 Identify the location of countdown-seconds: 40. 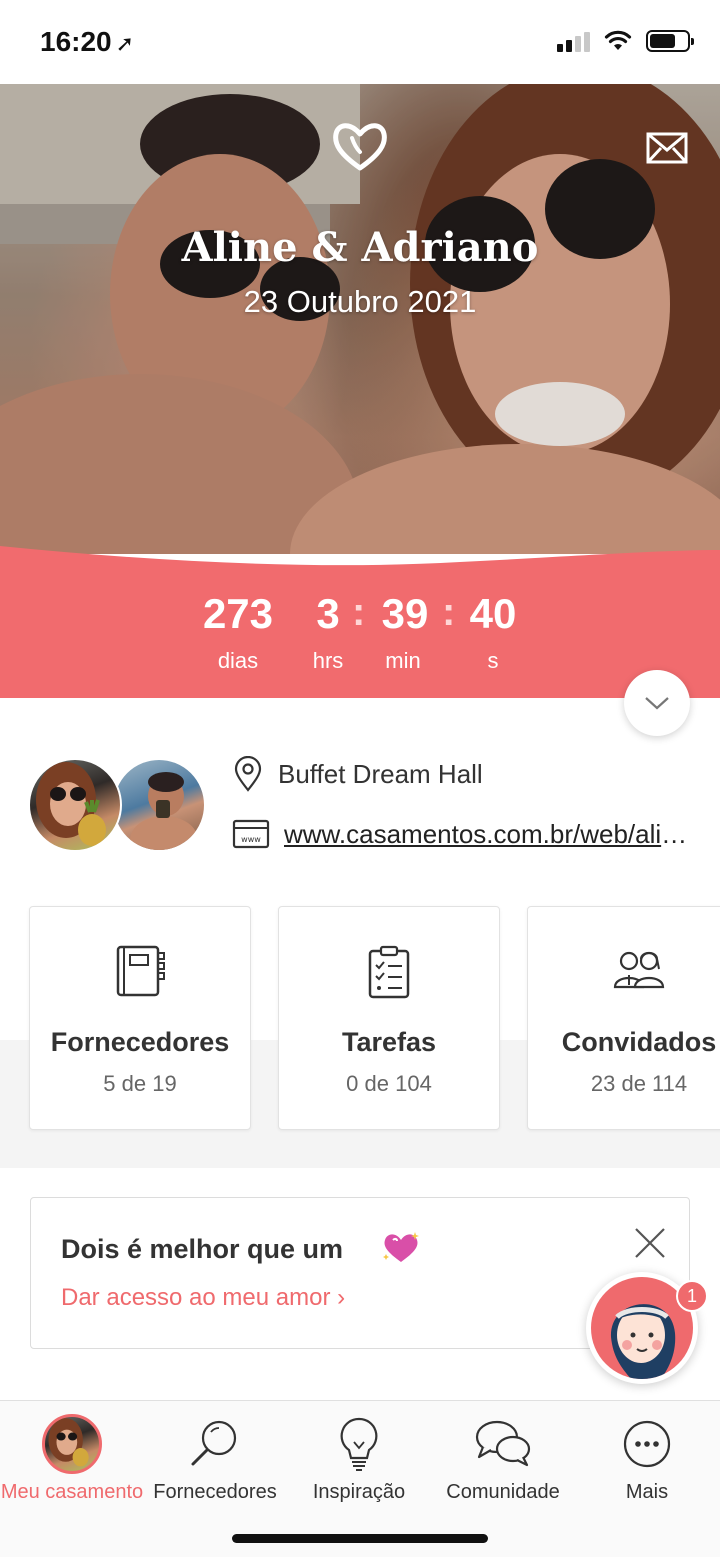
(493, 613).